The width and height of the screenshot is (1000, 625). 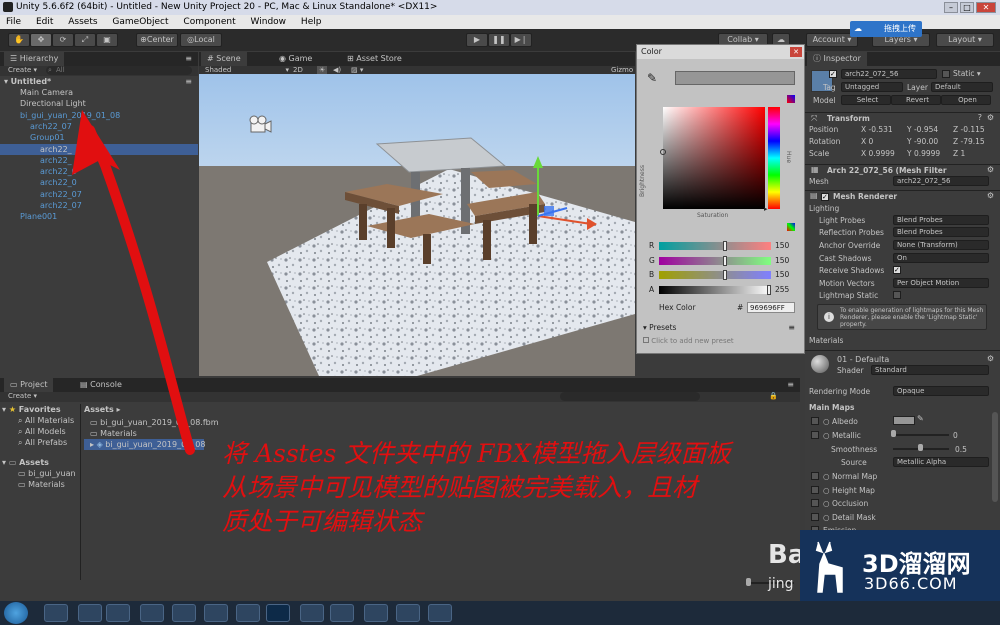 What do you see at coordinates (771, 307) in the screenshot?
I see `hex-color-input: 969696FF` at bounding box center [771, 307].